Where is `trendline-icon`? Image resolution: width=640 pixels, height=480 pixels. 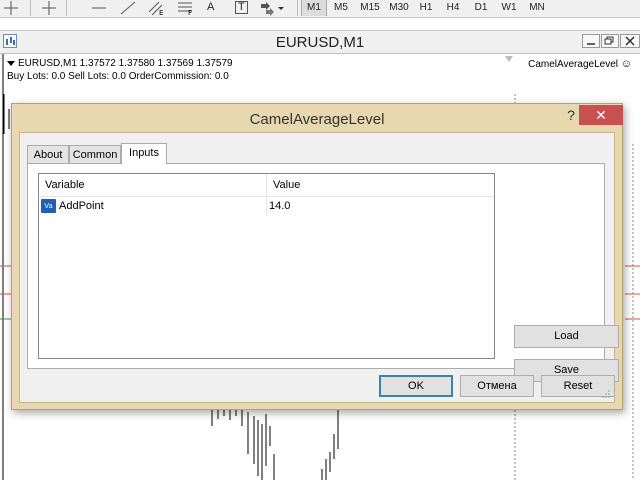
trendline-icon is located at coordinates (128, 8).